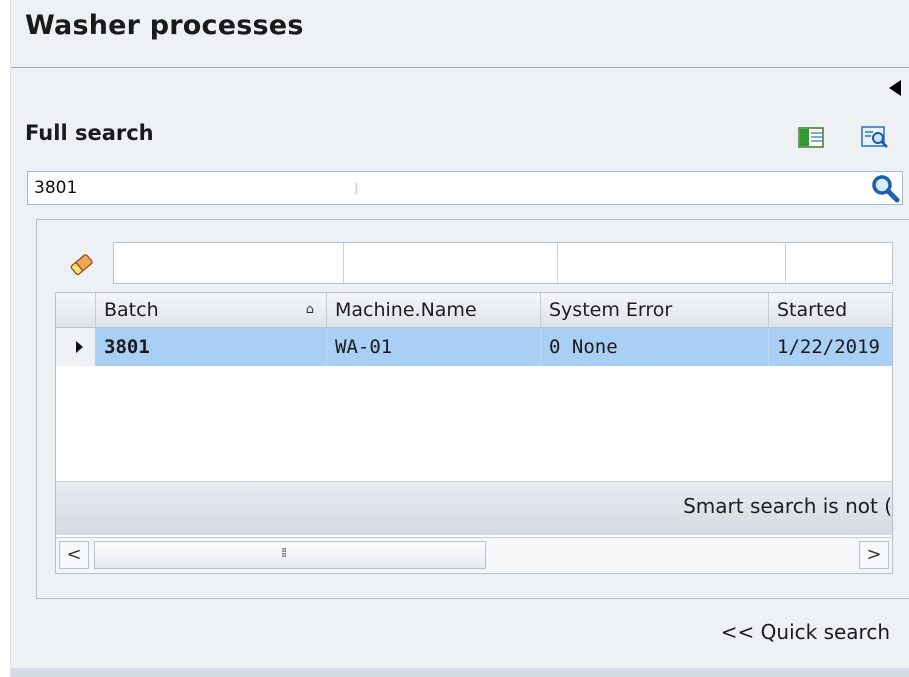 The width and height of the screenshot is (909, 677). What do you see at coordinates (406, 310) in the screenshot?
I see `header-machine-name-label: Machine.Name` at bounding box center [406, 310].